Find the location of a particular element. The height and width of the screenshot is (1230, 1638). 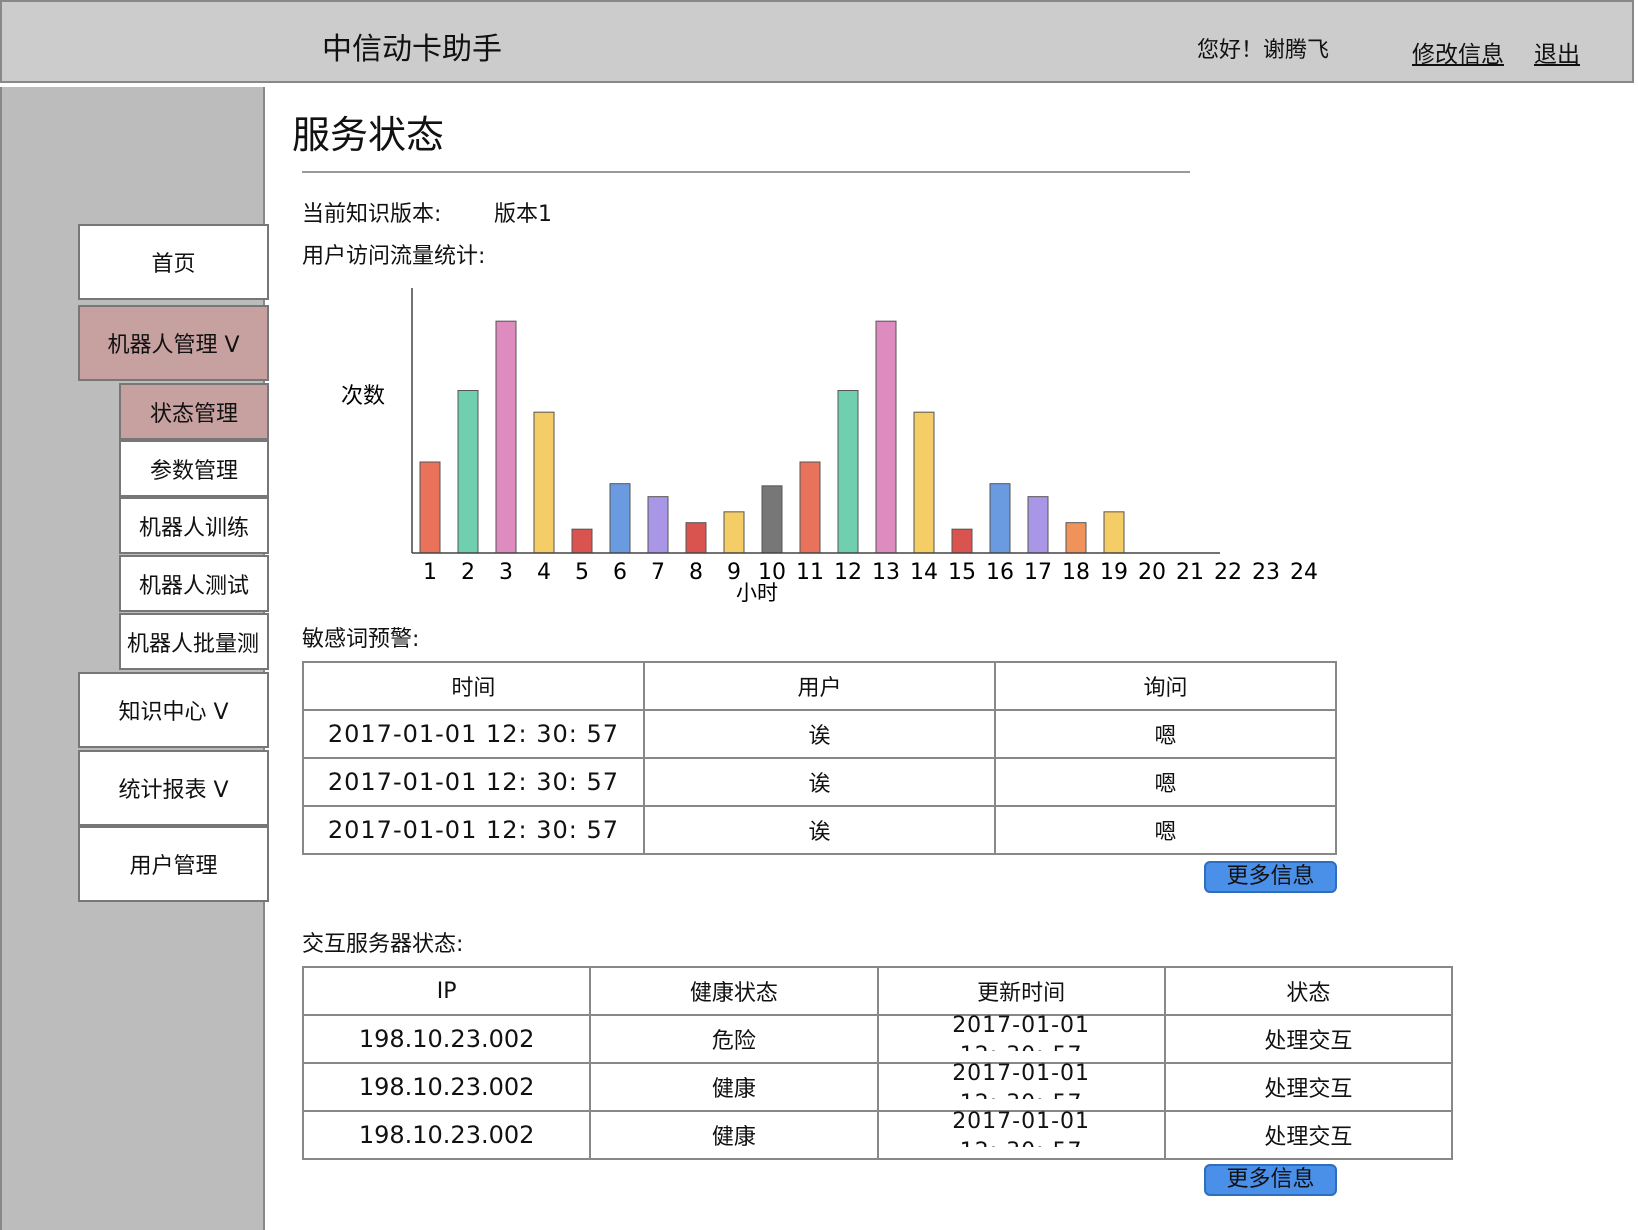

server-status-label: 交互服务器状态: is located at coordinates (383, 944).